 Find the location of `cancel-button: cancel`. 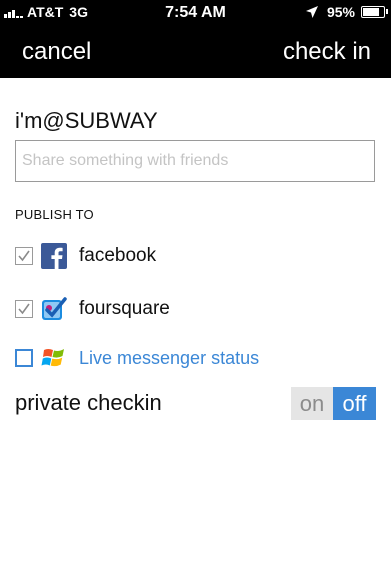

cancel-button: cancel is located at coordinates (56, 52).